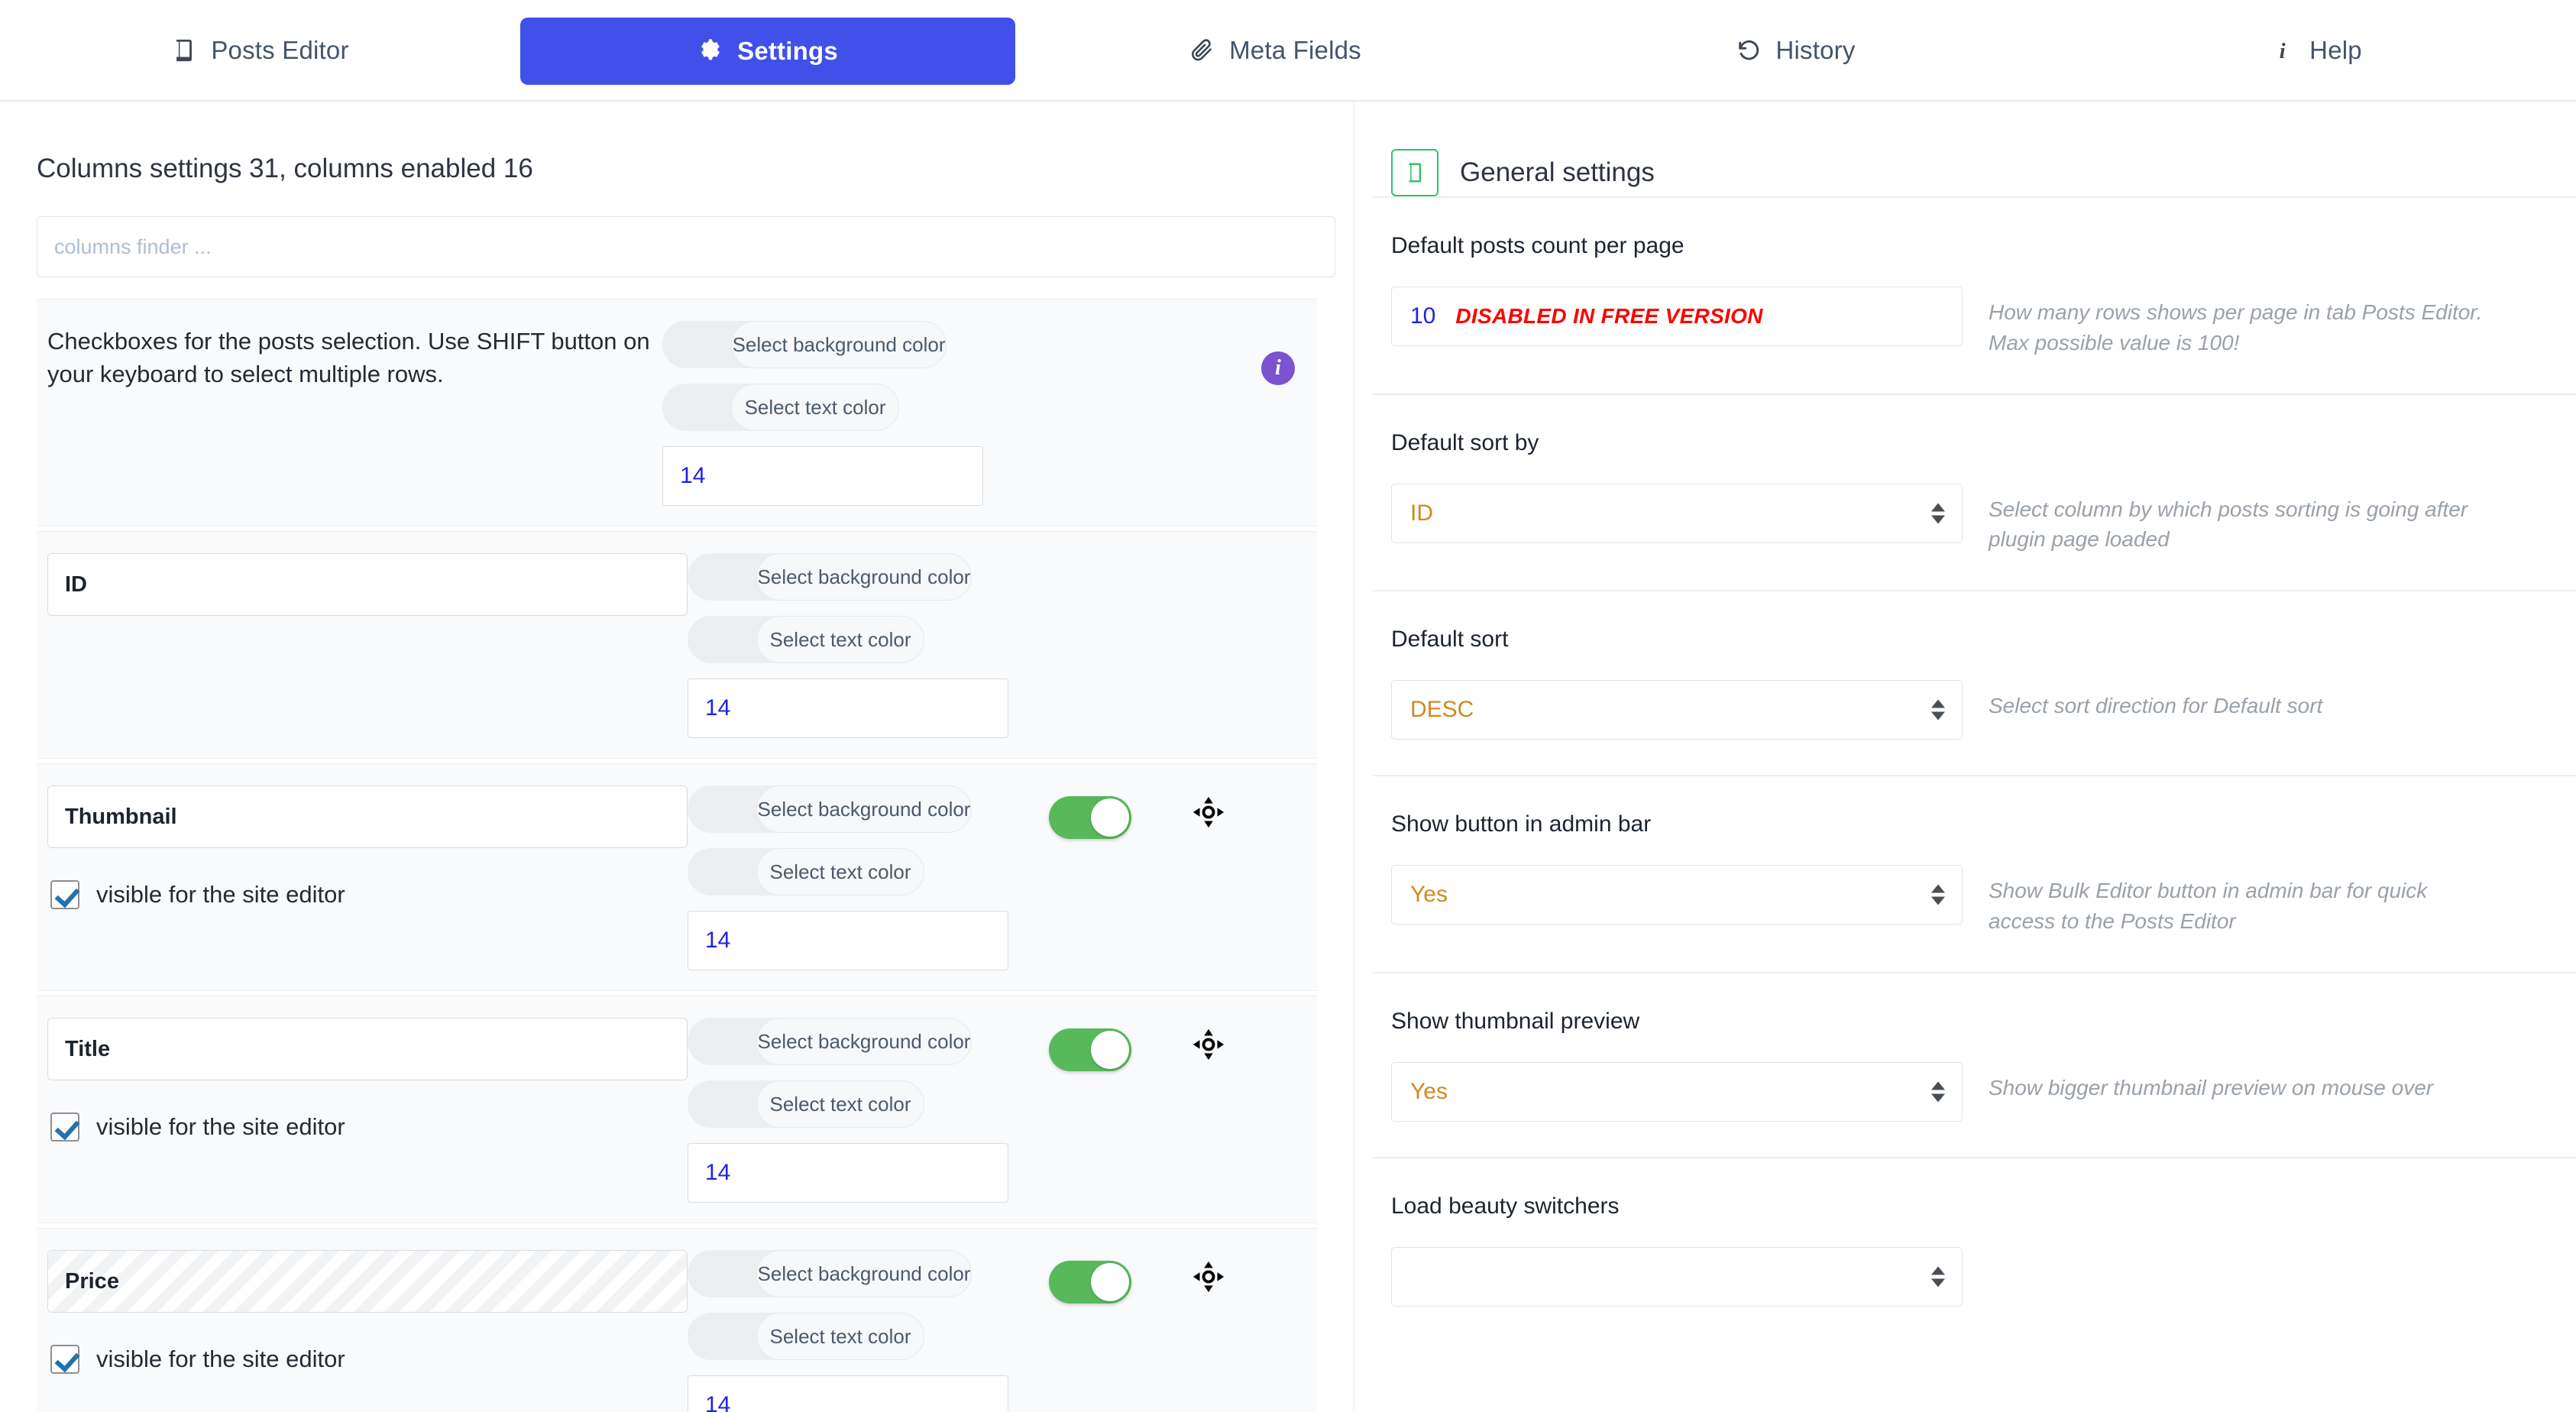  I want to click on setting-hint: Select sort direction for Default sort, so click(2156, 706).